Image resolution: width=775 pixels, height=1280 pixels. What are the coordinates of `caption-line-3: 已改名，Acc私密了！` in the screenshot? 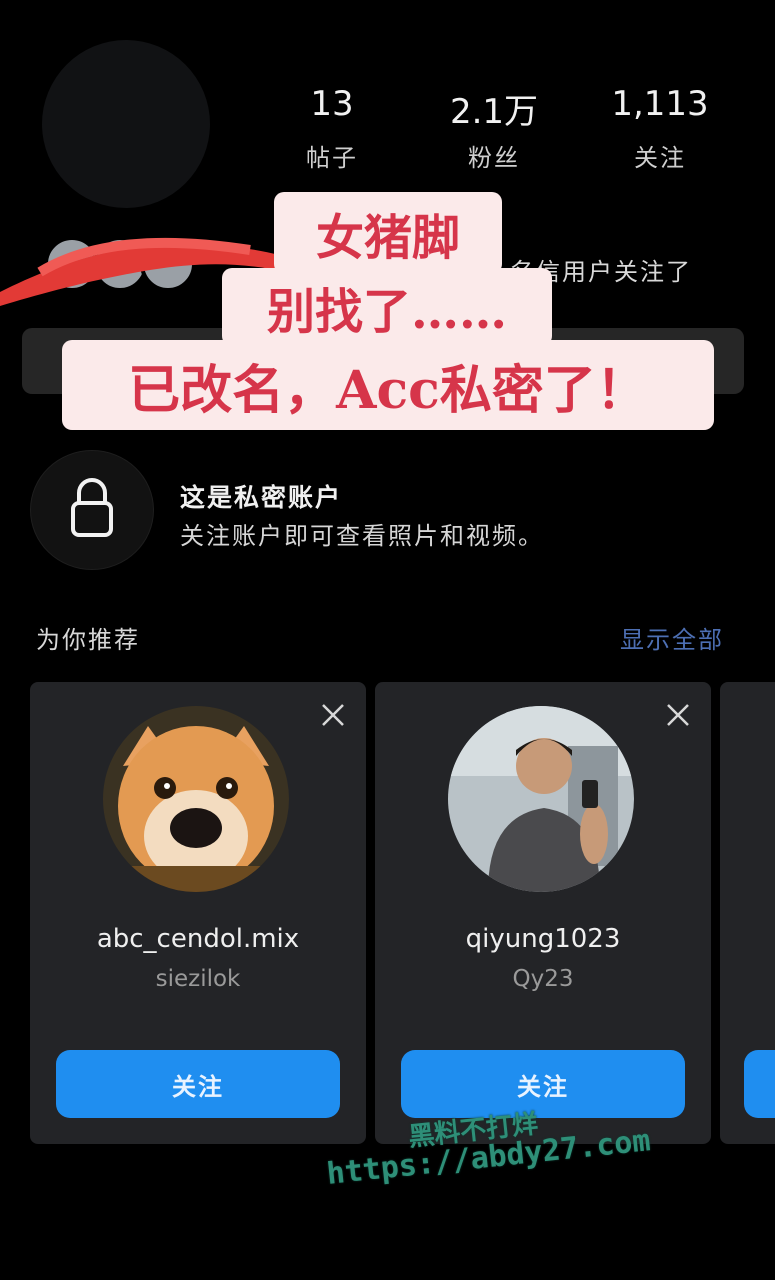 It's located at (388, 385).